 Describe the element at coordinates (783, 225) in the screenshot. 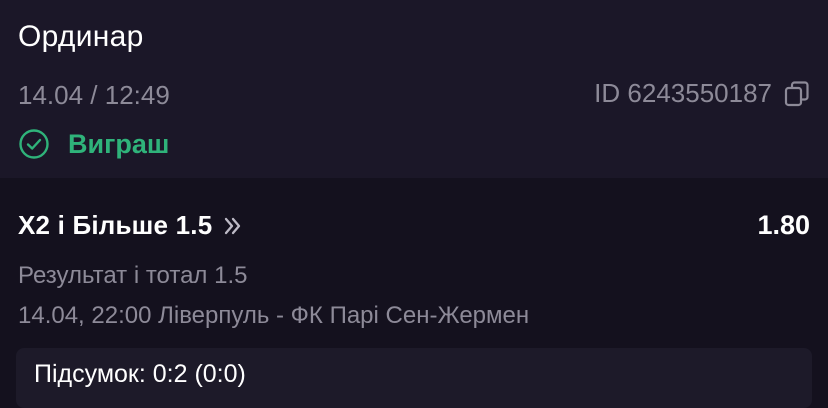

I see `selection-odds: 1.80` at that location.